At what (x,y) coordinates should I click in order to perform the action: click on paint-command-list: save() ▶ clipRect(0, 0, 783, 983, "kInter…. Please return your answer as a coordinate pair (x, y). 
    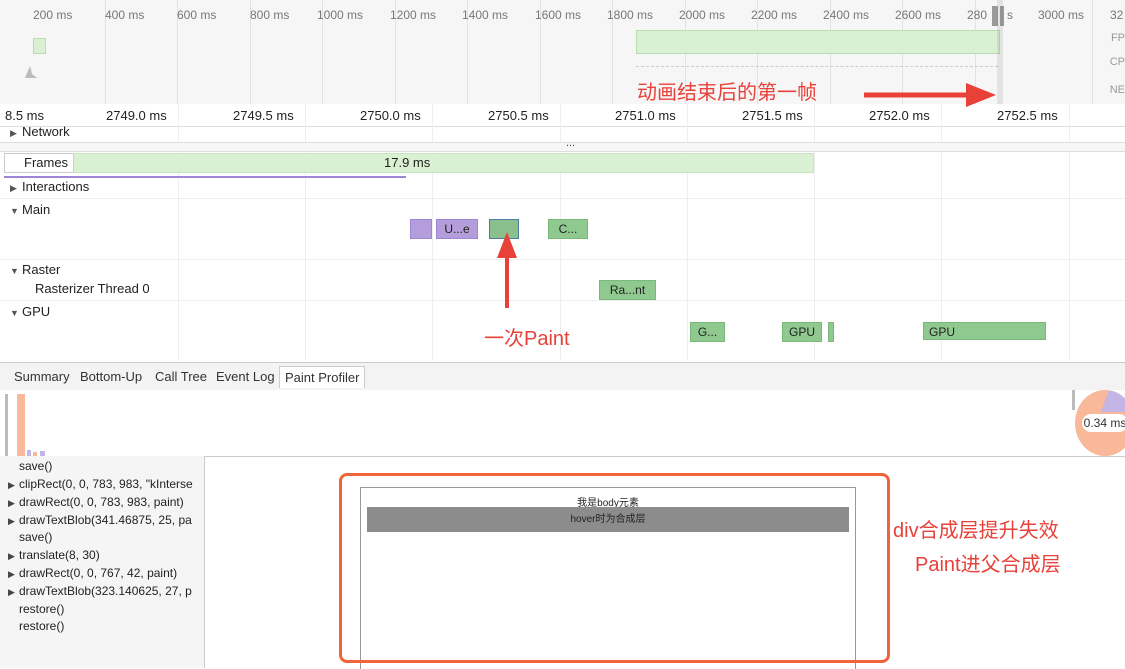
    Looking at the image, I should click on (102, 562).